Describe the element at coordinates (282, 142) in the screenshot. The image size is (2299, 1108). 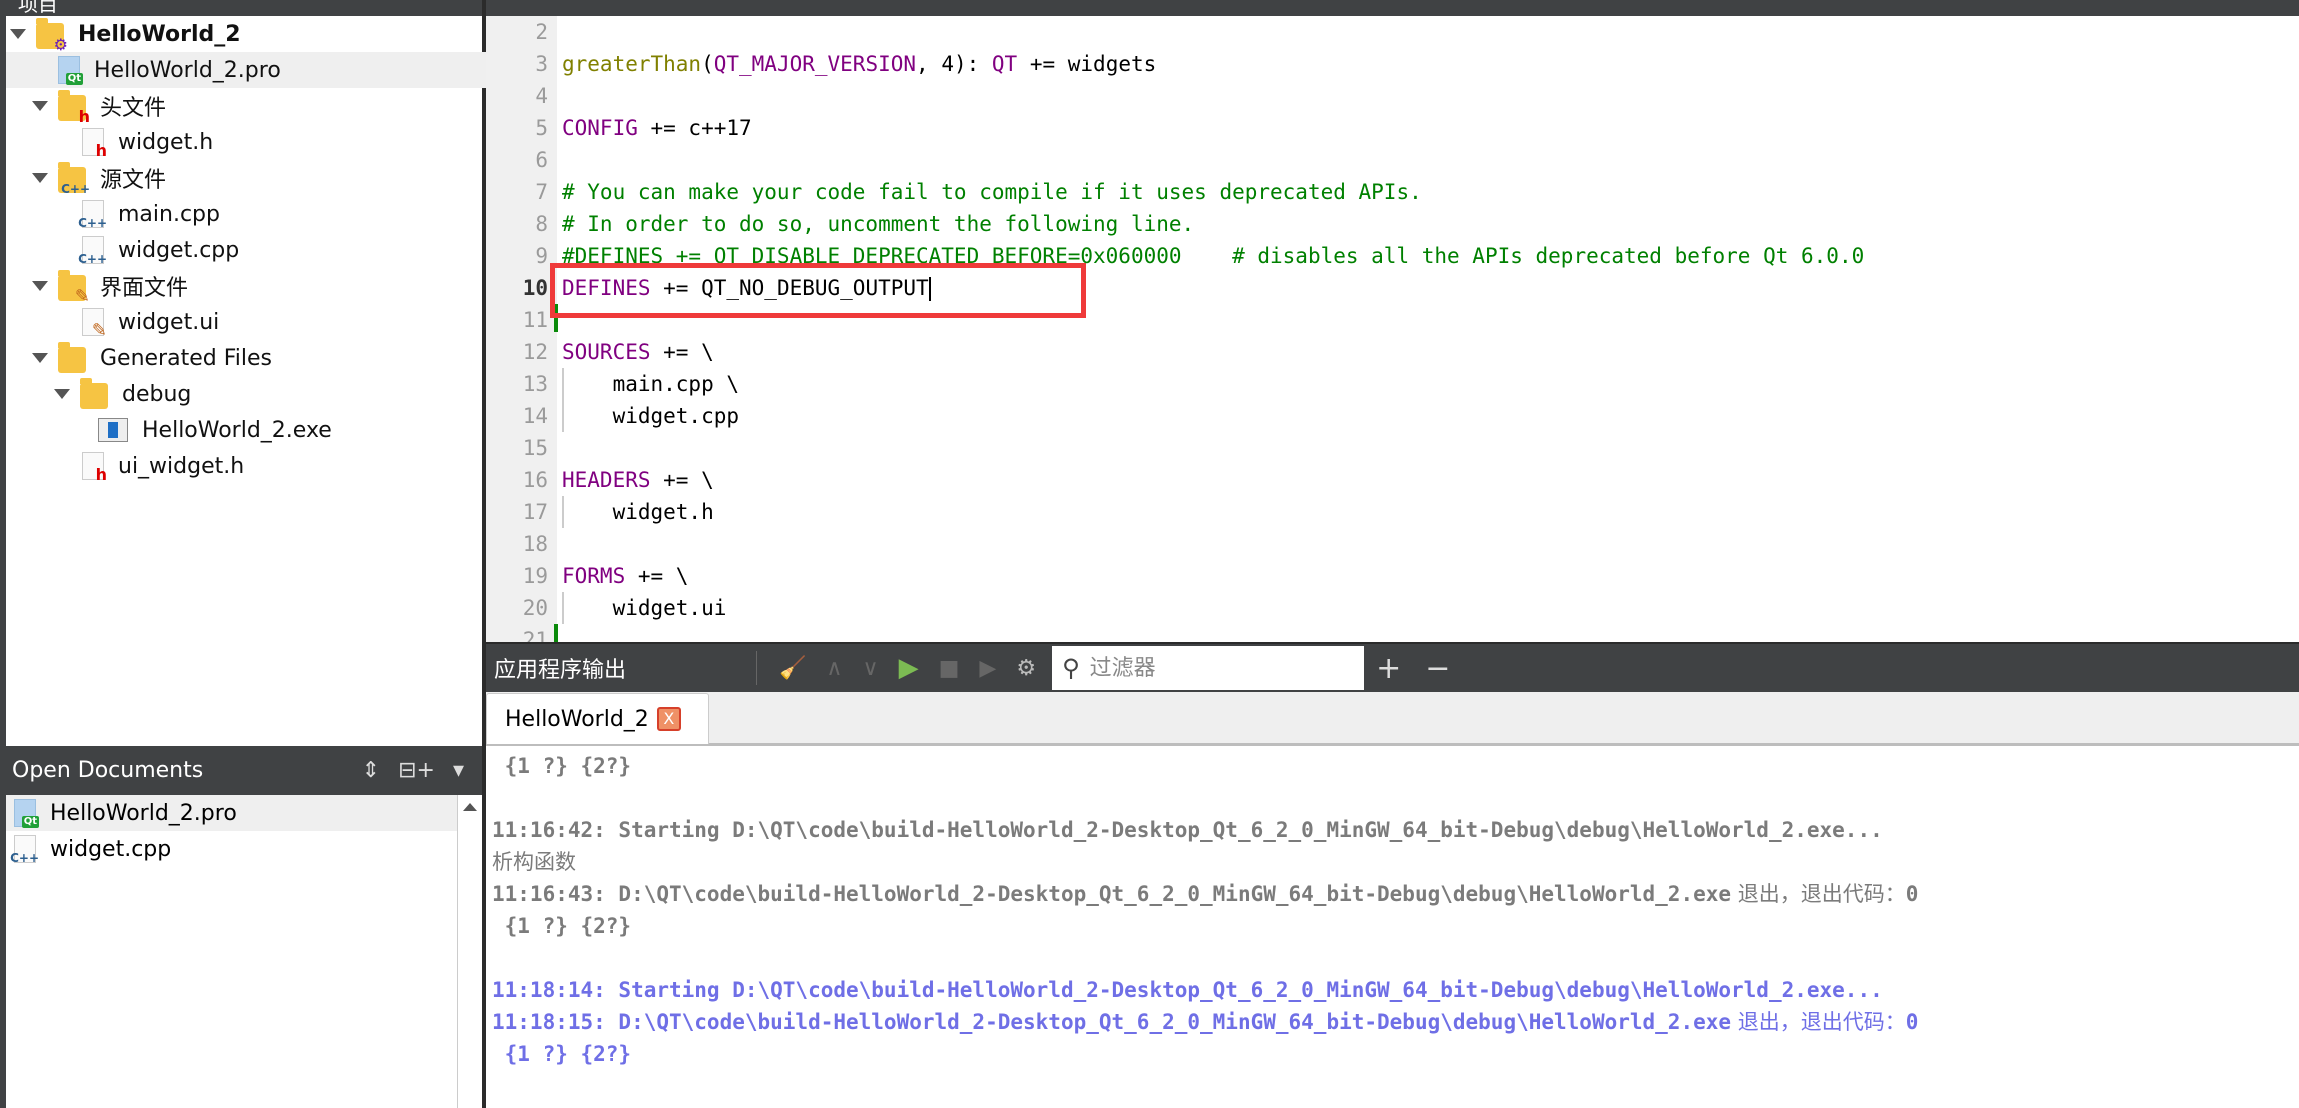
I see `tree-item-widget-h: h widget.h` at that location.